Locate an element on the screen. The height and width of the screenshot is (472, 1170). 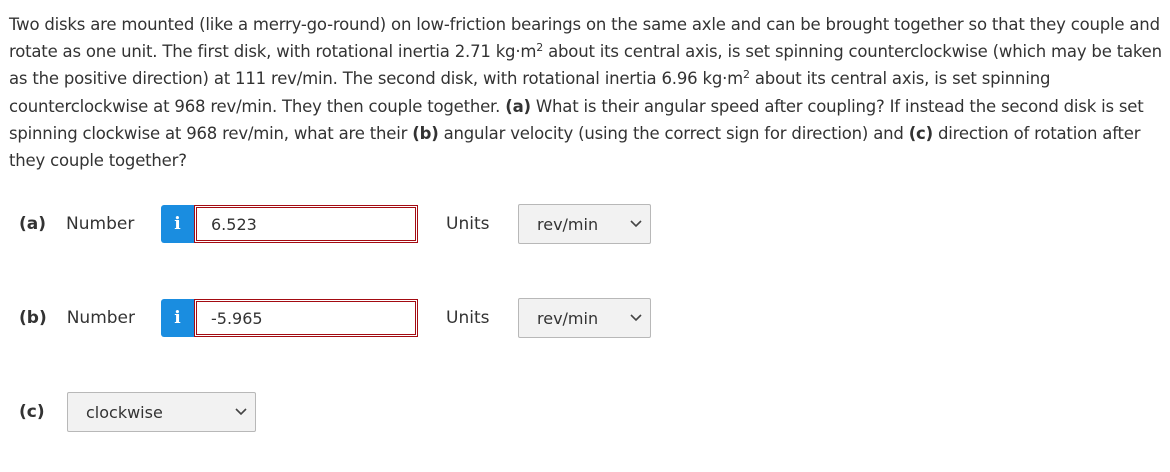
part-letter: (b) is located at coordinates (33, 318).